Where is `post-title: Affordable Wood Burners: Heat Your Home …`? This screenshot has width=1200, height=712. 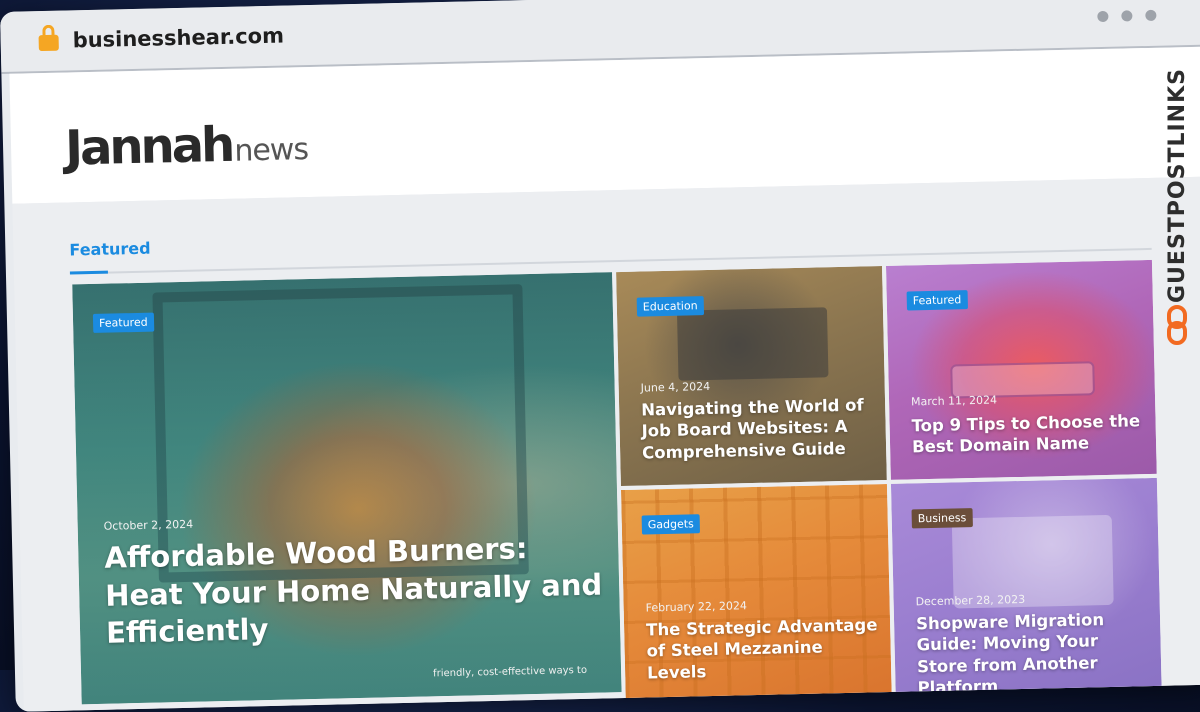 post-title: Affordable Wood Burners: Heat Your Home … is located at coordinates (355, 590).